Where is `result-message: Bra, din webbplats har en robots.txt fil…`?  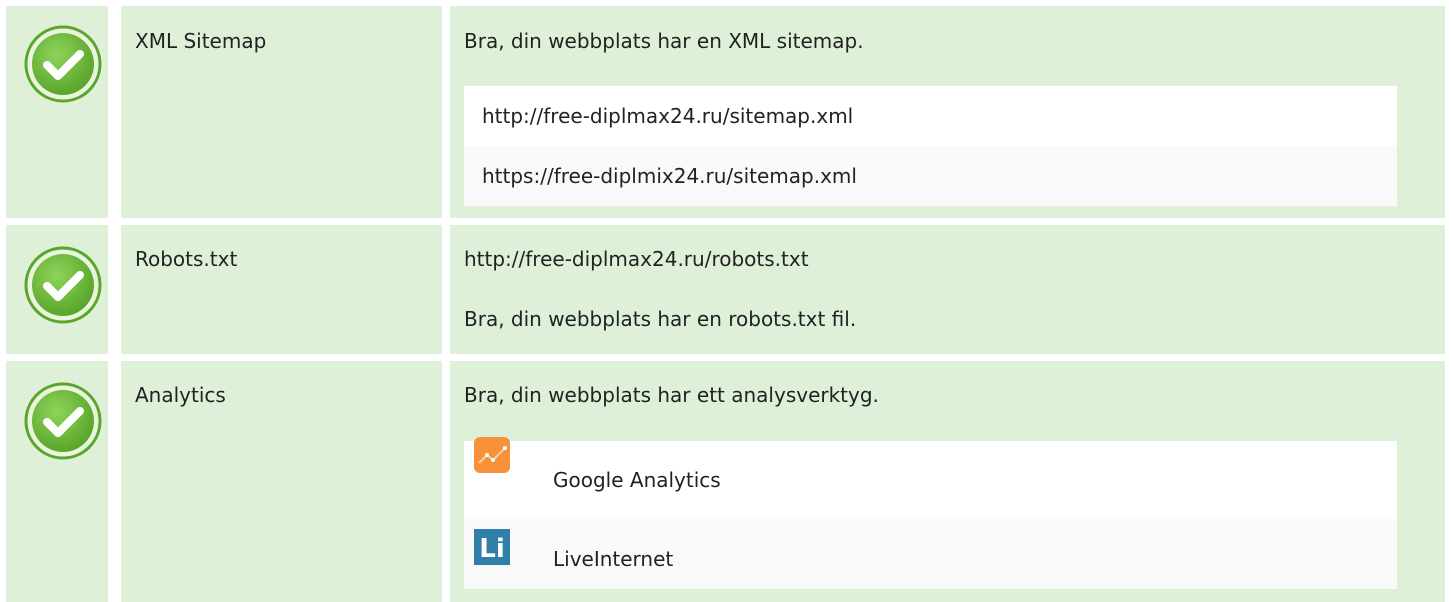
result-message: Bra, din webbplats har en robots.txt fil… is located at coordinates (660, 319).